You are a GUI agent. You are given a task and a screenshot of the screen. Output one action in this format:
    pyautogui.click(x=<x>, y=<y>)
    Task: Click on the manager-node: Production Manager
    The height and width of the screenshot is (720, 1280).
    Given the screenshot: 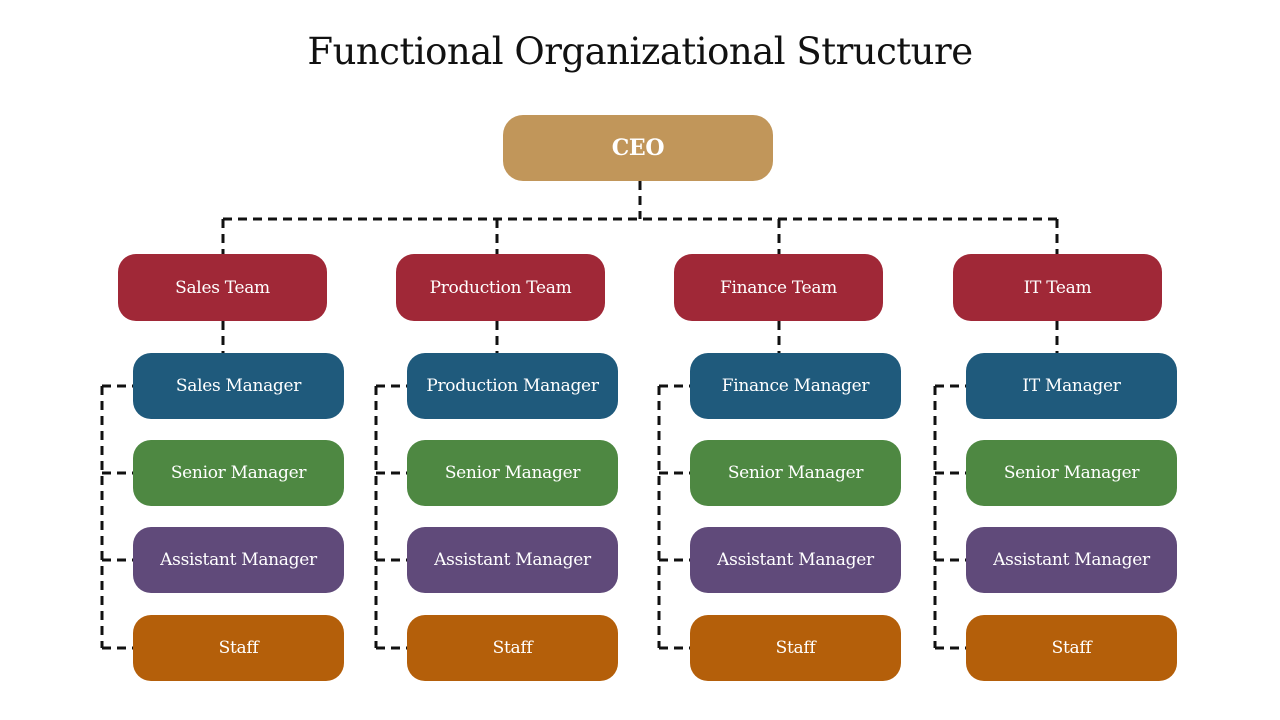 What is the action you would take?
    pyautogui.click(x=512, y=386)
    